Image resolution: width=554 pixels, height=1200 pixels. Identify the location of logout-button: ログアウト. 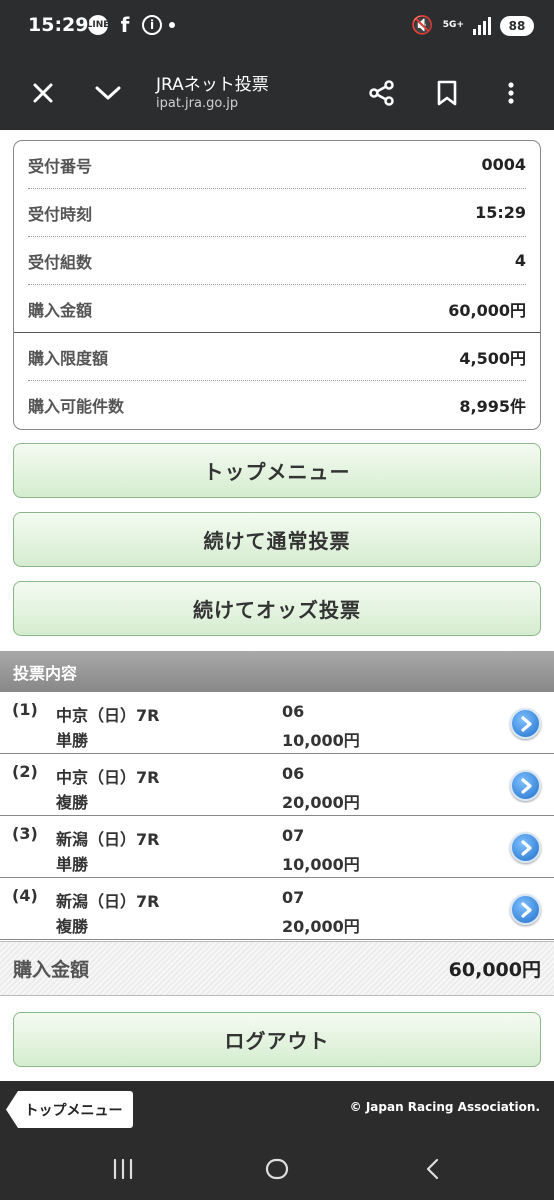
(277, 1039).